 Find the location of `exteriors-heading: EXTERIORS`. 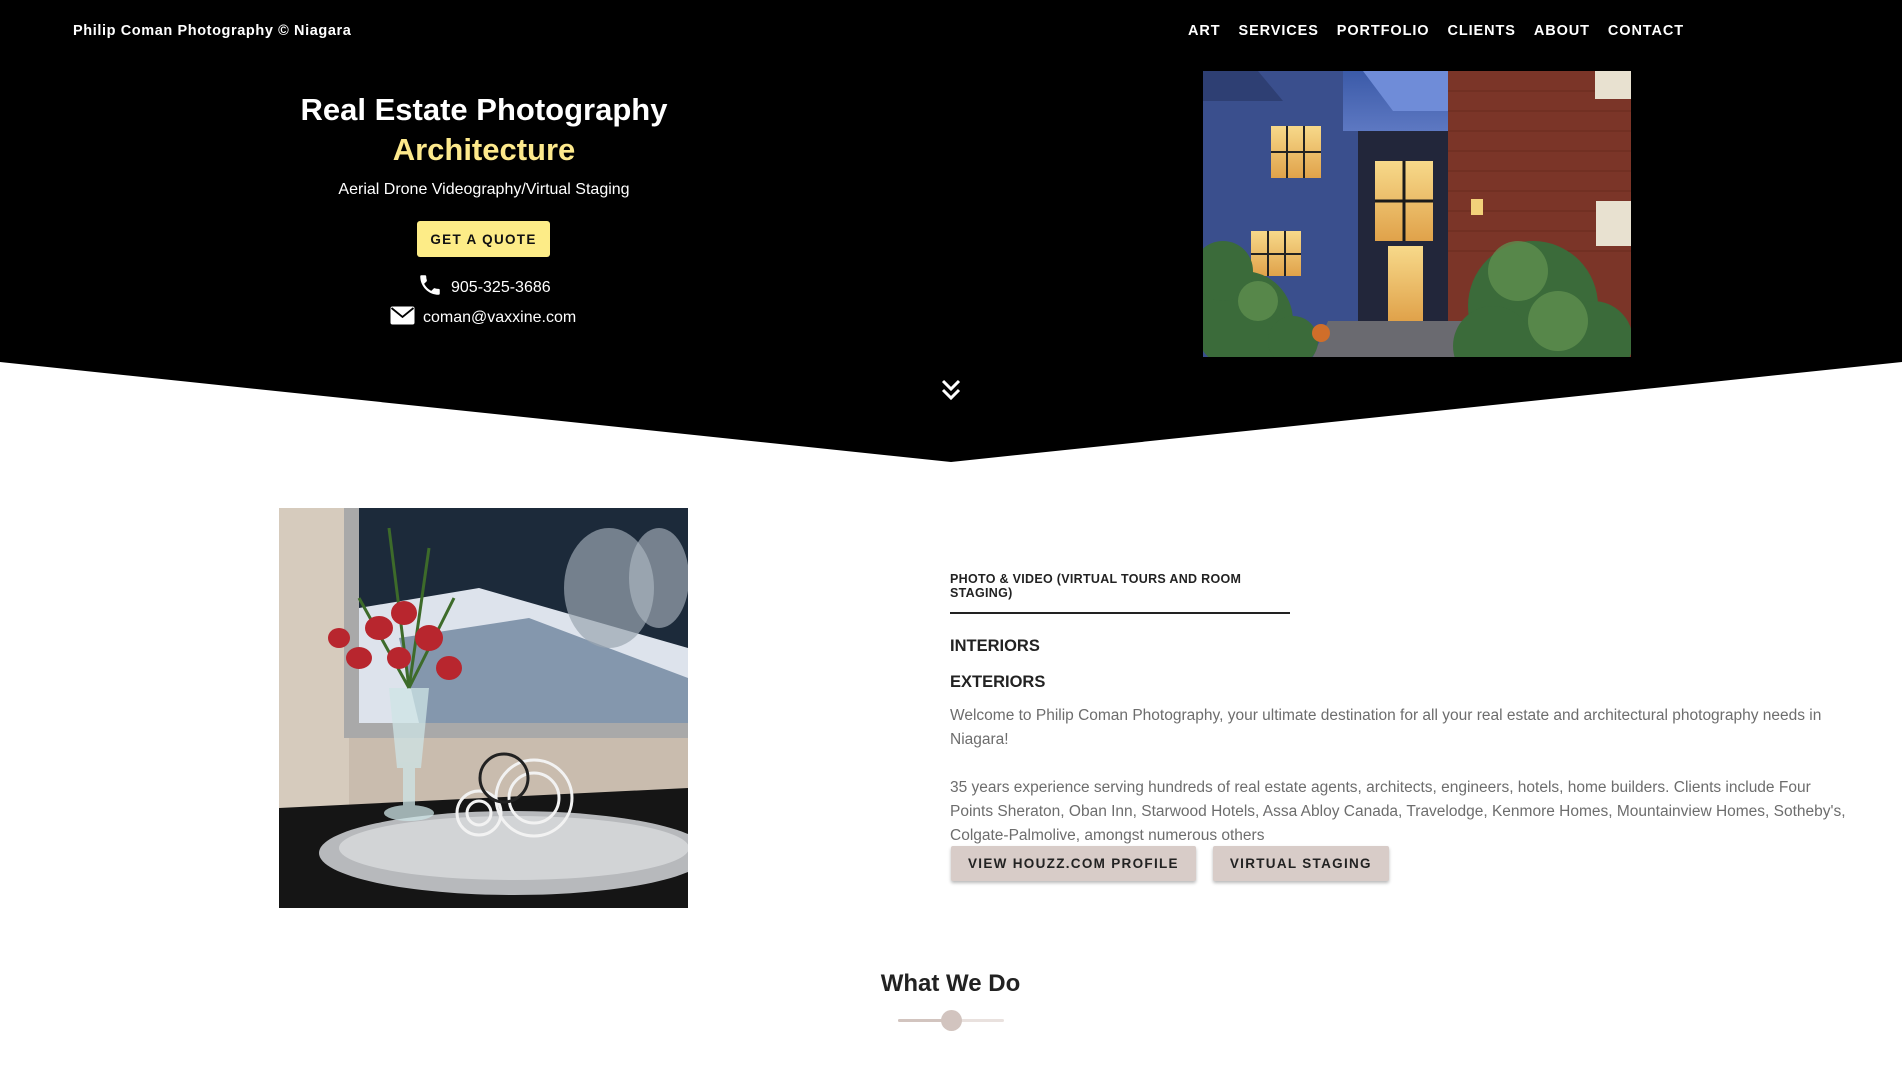

exteriors-heading: EXTERIORS is located at coordinates (998, 682).